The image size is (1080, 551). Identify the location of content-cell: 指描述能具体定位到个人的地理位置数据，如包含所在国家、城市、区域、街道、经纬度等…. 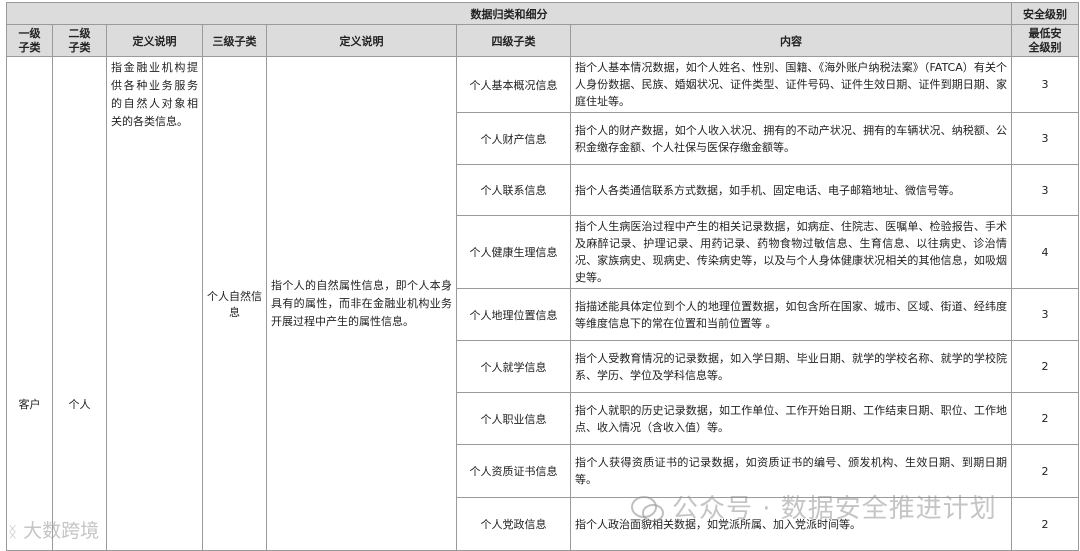
(791, 314).